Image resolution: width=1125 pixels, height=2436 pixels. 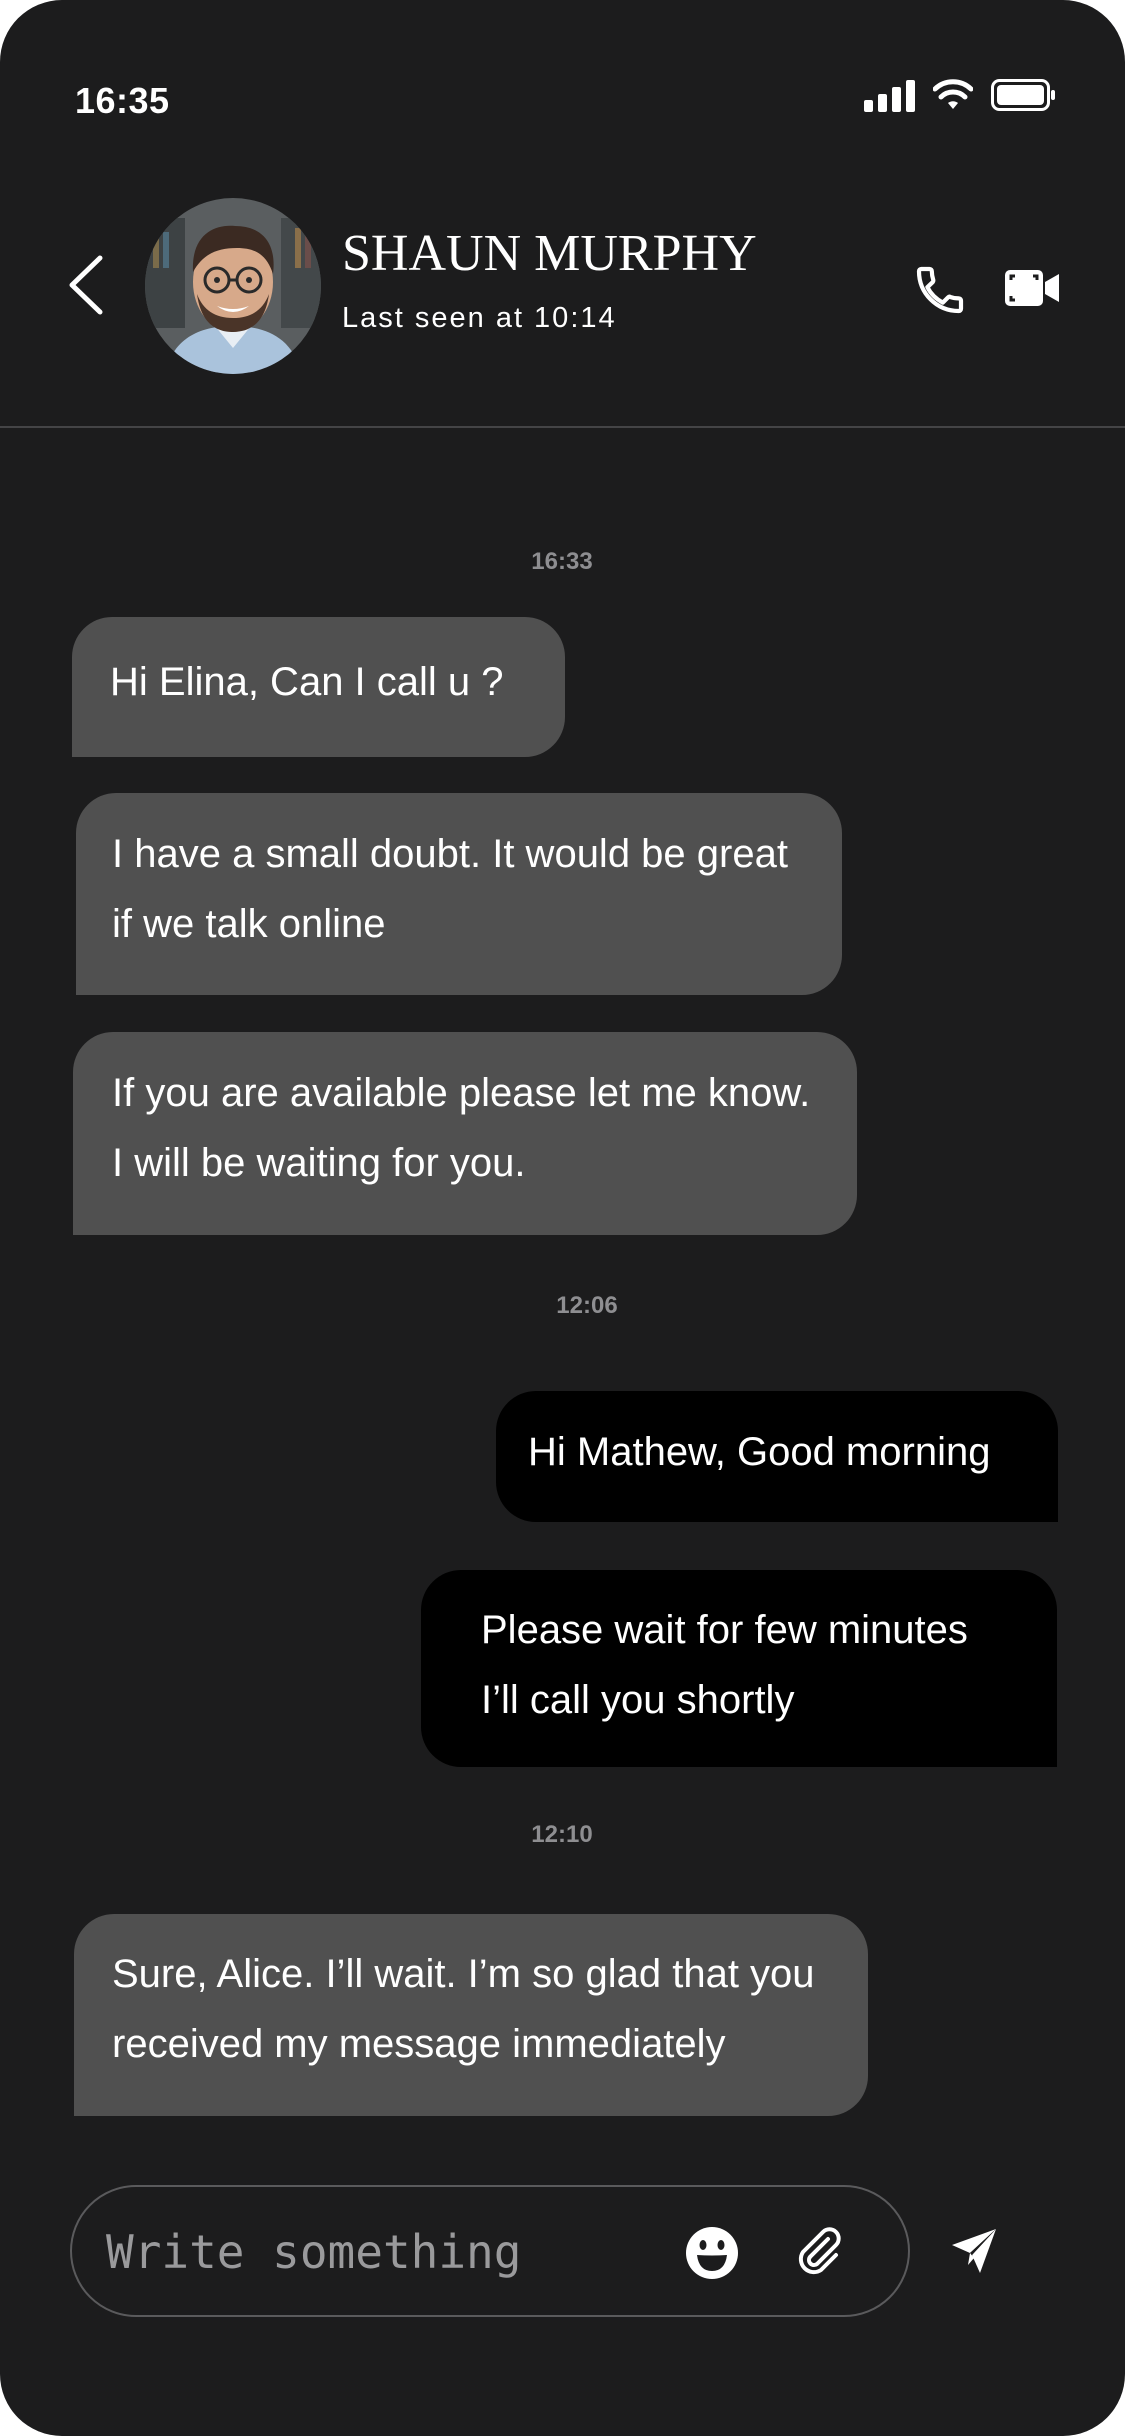 I want to click on phone-icon, so click(x=940, y=290).